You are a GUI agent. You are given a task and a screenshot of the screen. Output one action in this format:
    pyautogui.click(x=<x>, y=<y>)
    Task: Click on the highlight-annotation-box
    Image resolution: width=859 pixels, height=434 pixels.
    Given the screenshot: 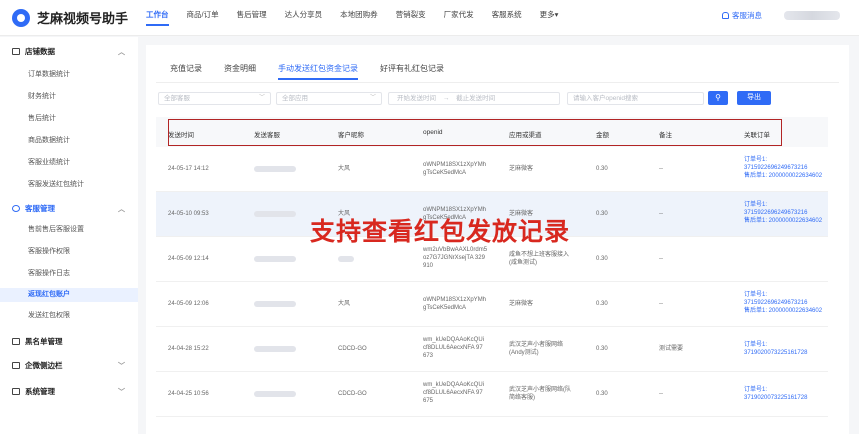 What is the action you would take?
    pyautogui.click(x=475, y=132)
    